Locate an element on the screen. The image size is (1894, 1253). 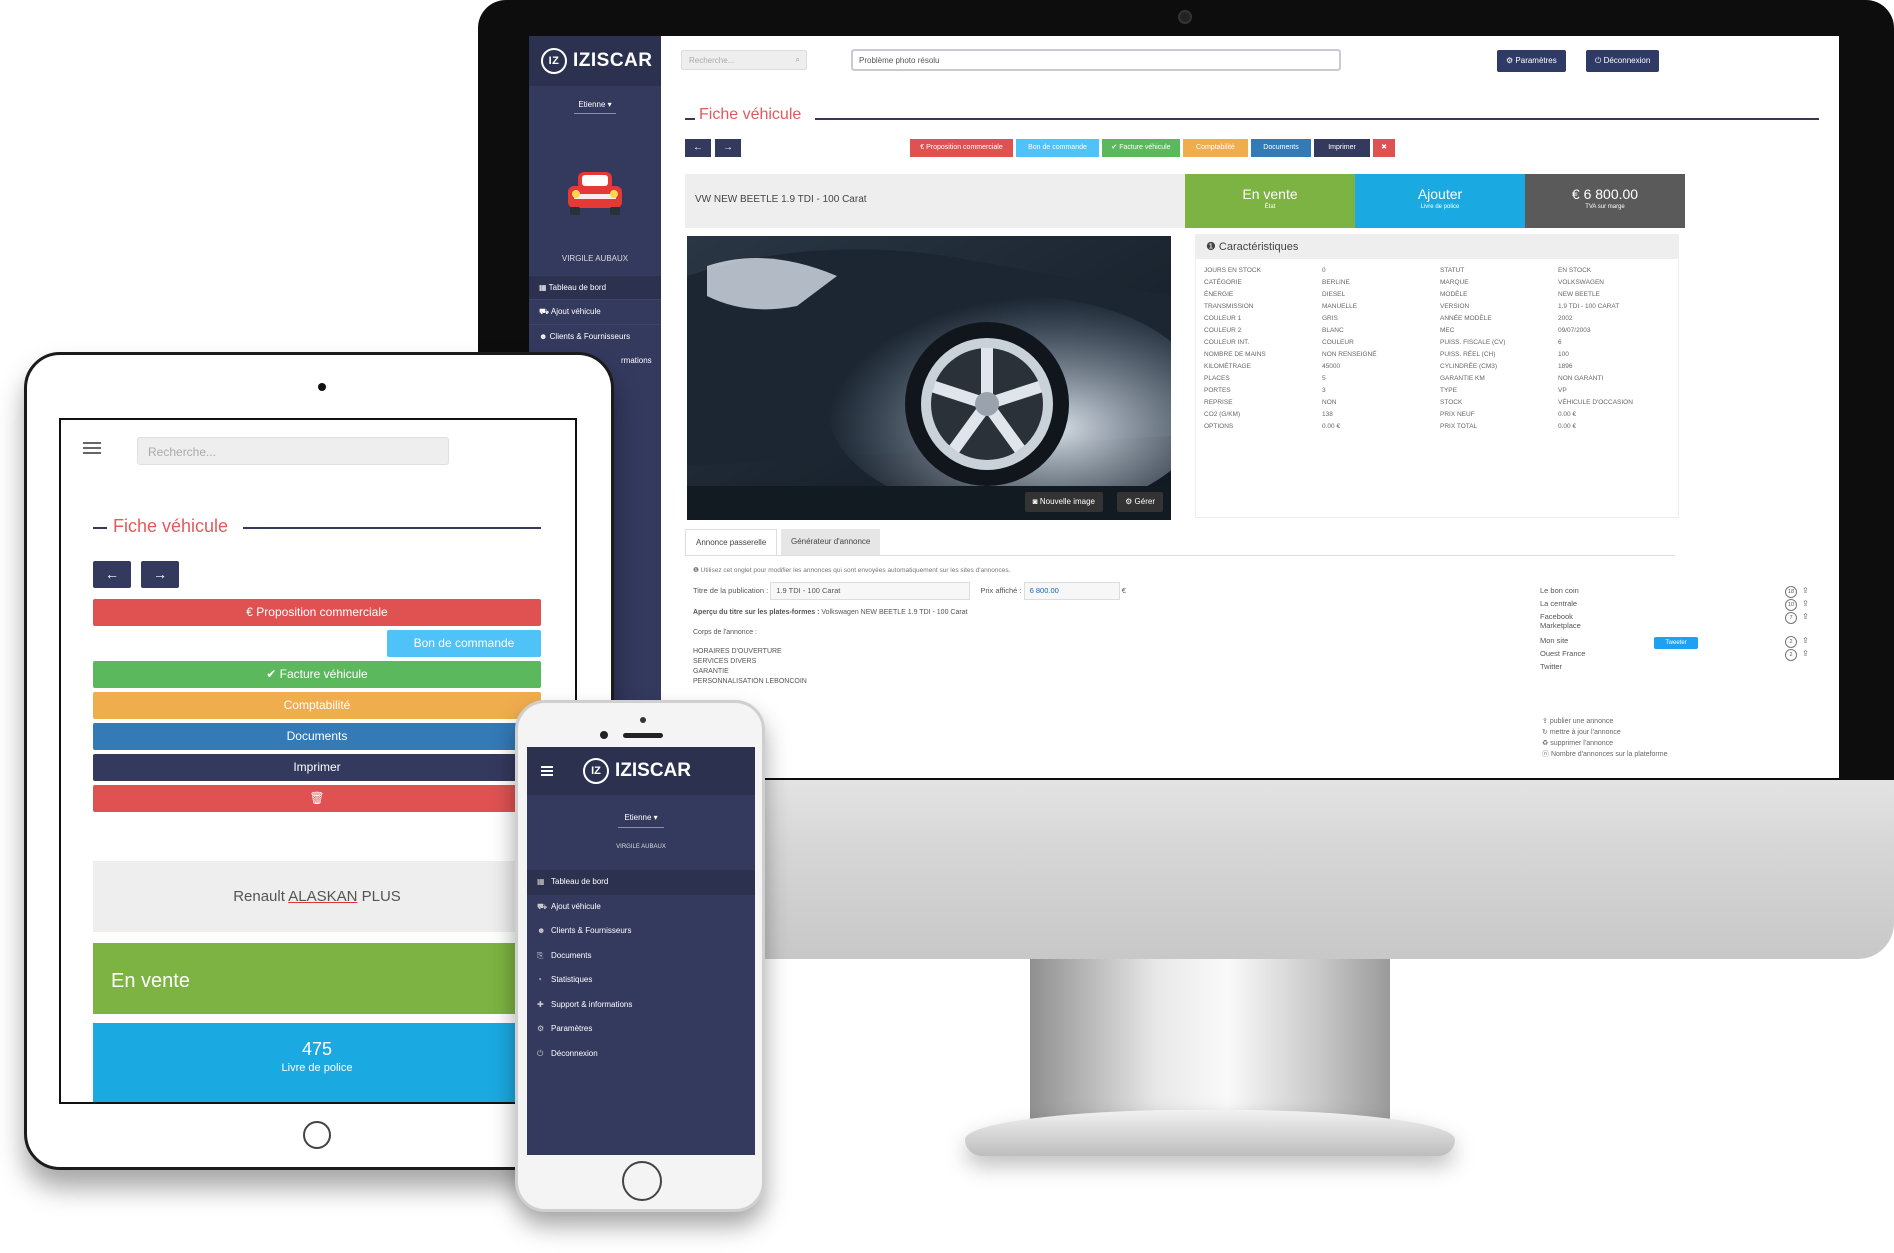
police-tile: Ajouter Livre de police is located at coordinates (1440, 201).